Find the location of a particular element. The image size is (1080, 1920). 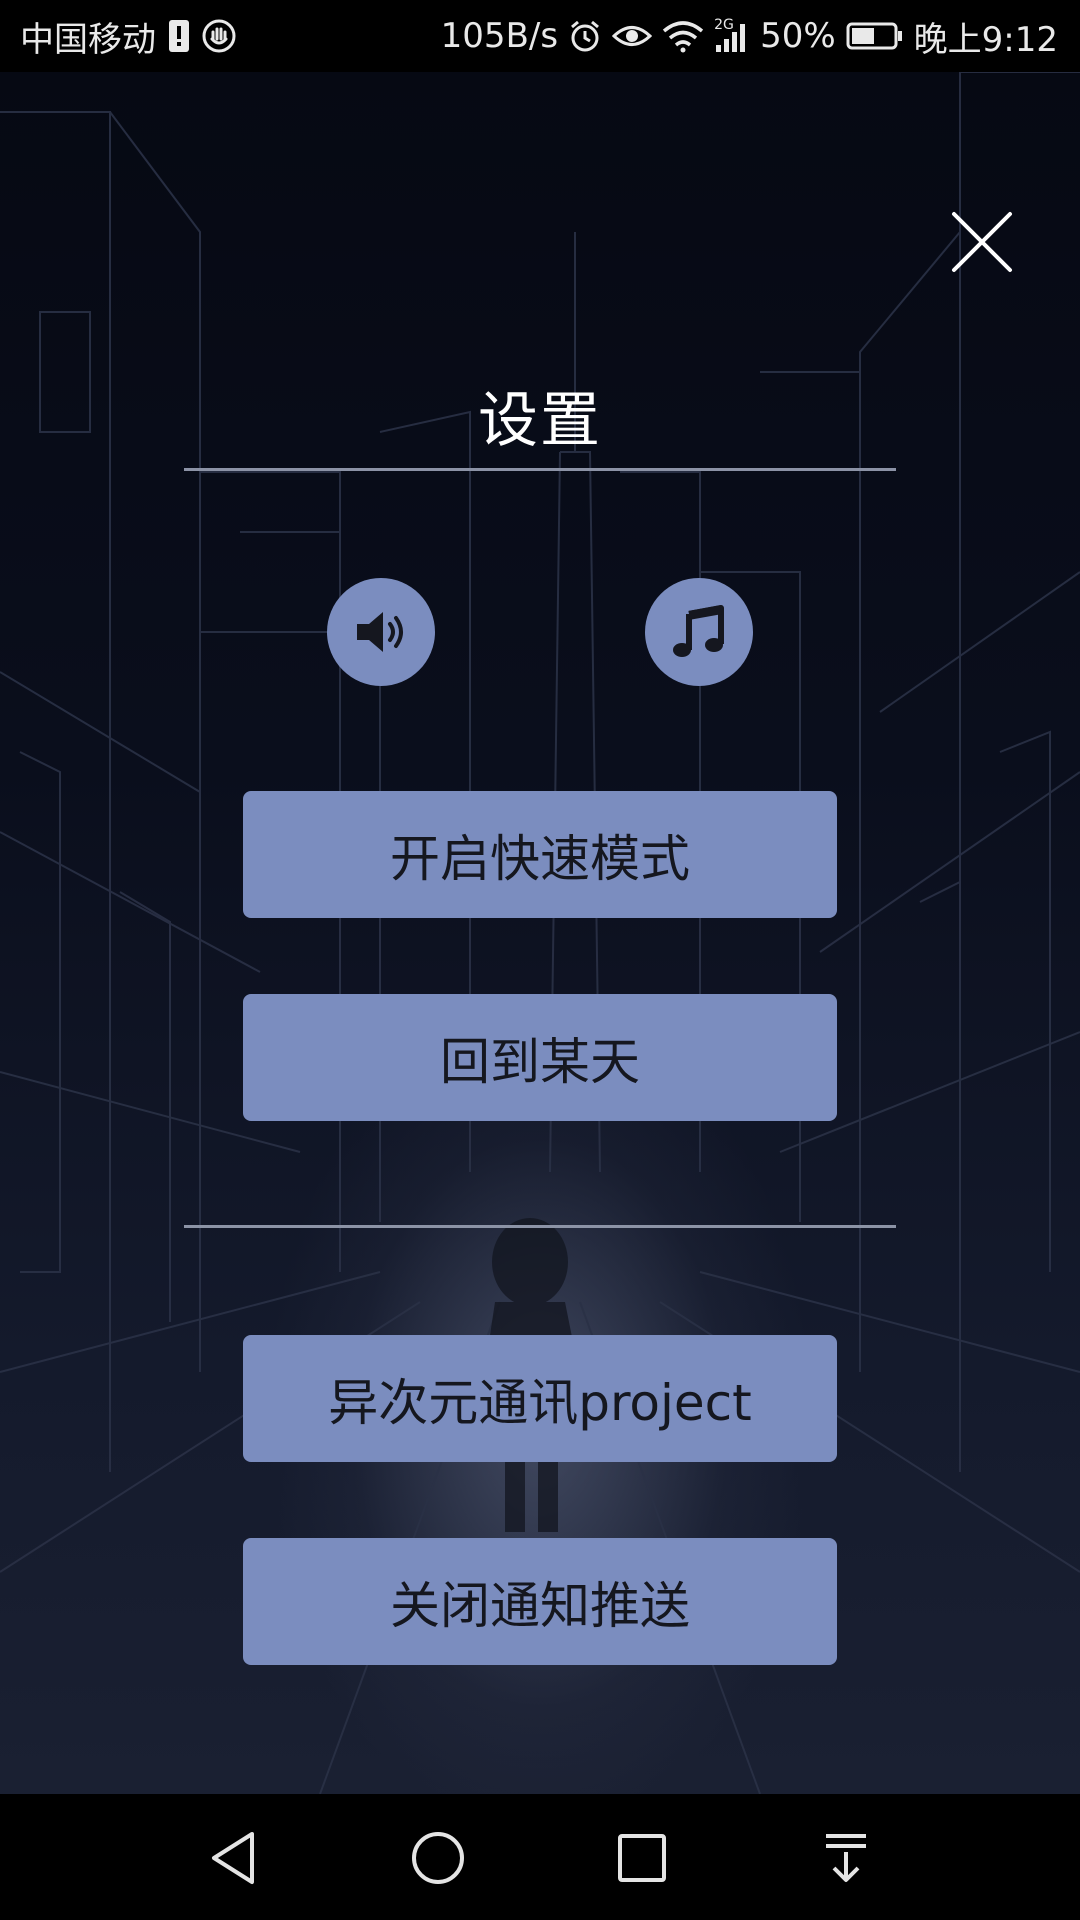

eye-icon is located at coordinates (632, 36).